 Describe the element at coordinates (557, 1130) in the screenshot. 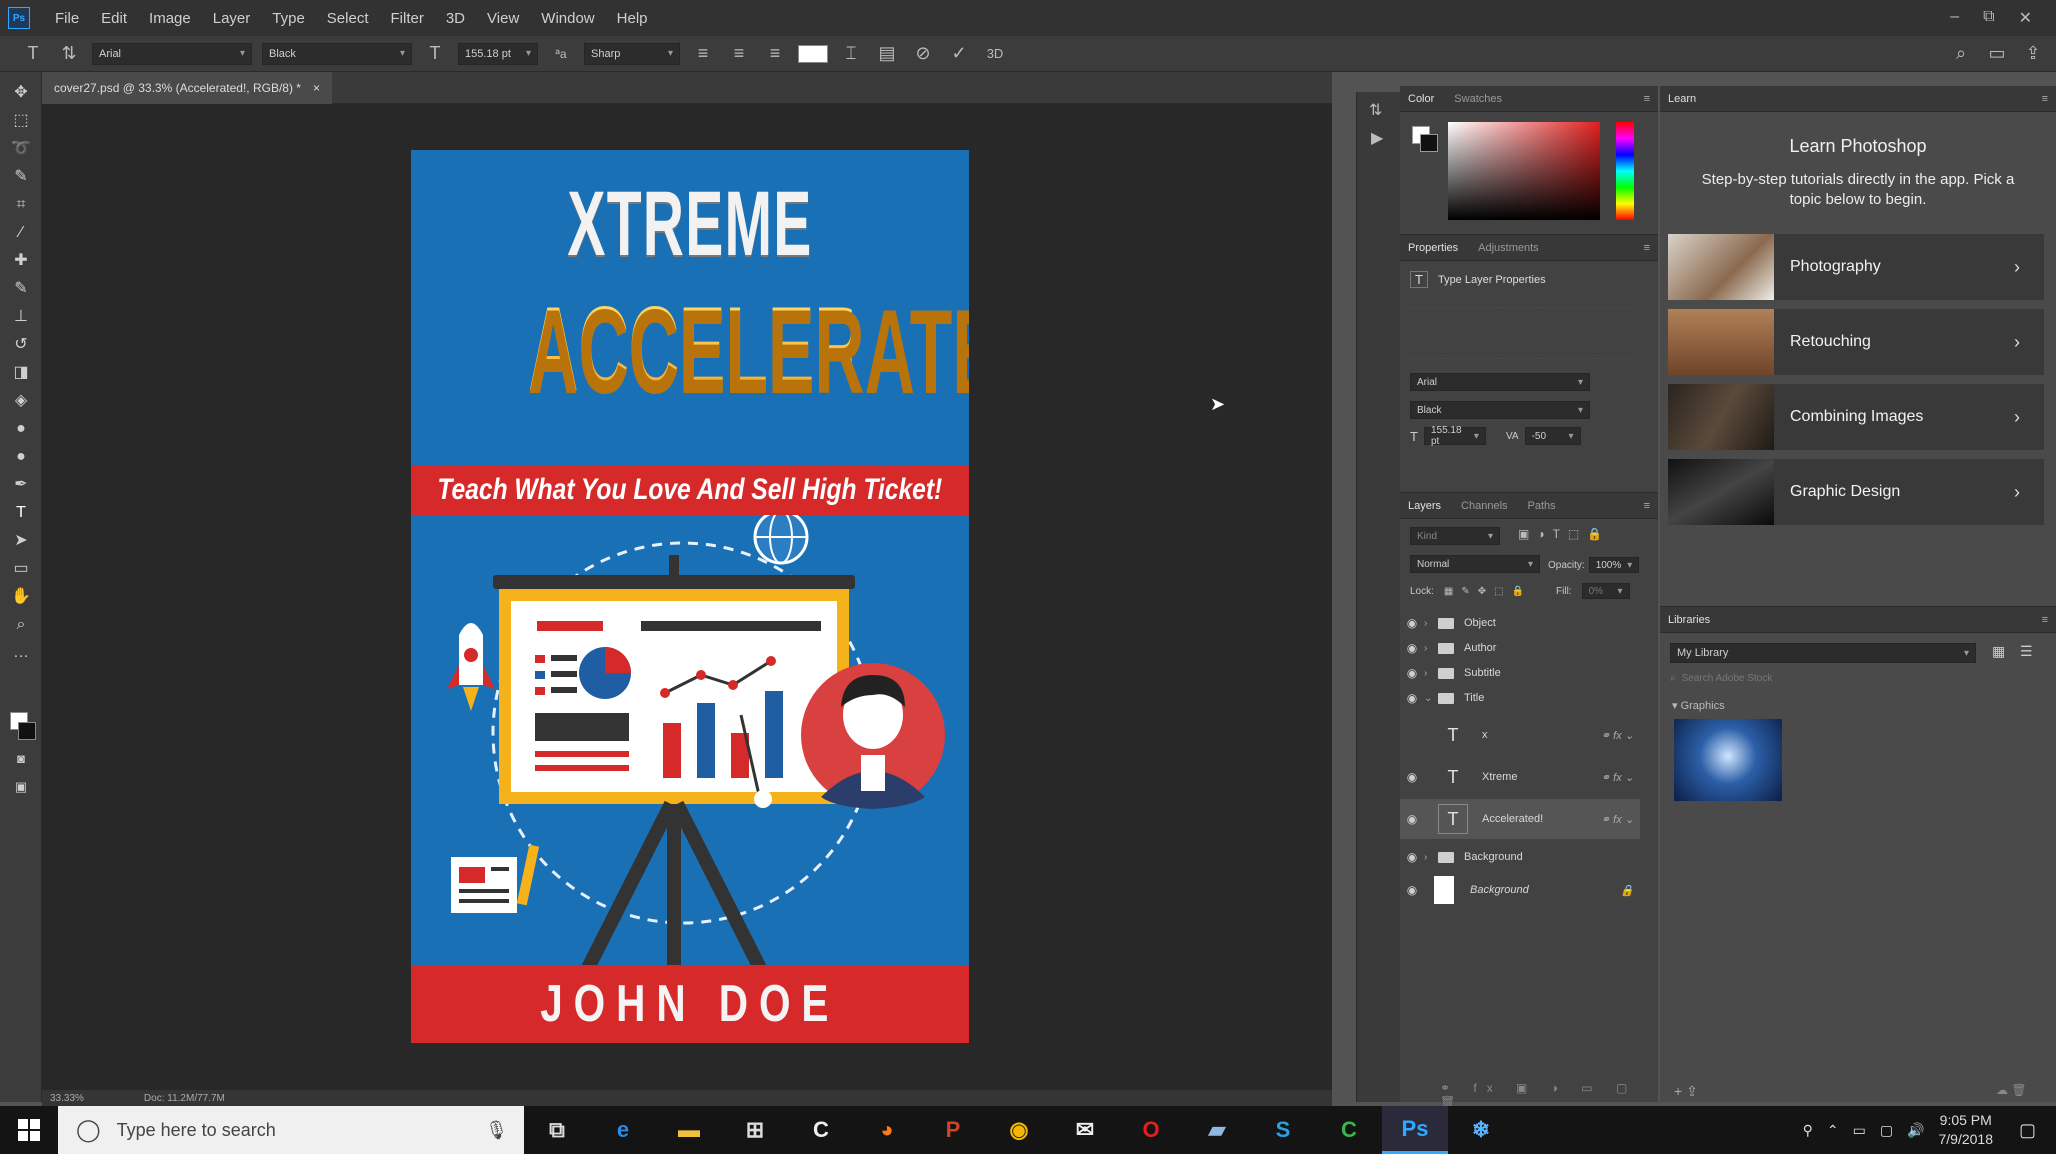

I see `task-view-icon: ⧉` at that location.